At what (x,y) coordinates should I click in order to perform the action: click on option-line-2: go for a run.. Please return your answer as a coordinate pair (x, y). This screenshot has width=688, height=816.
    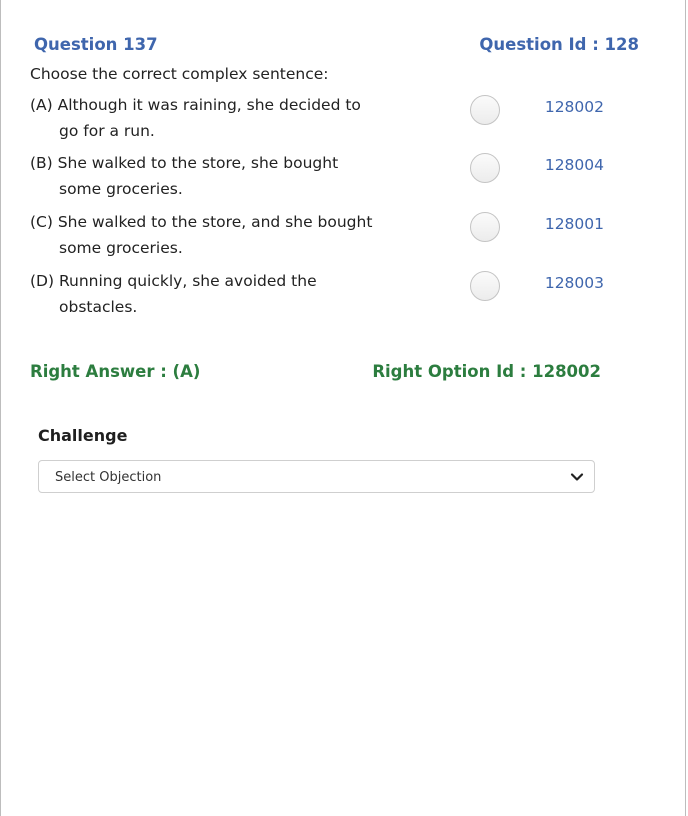
    Looking at the image, I should click on (107, 131).